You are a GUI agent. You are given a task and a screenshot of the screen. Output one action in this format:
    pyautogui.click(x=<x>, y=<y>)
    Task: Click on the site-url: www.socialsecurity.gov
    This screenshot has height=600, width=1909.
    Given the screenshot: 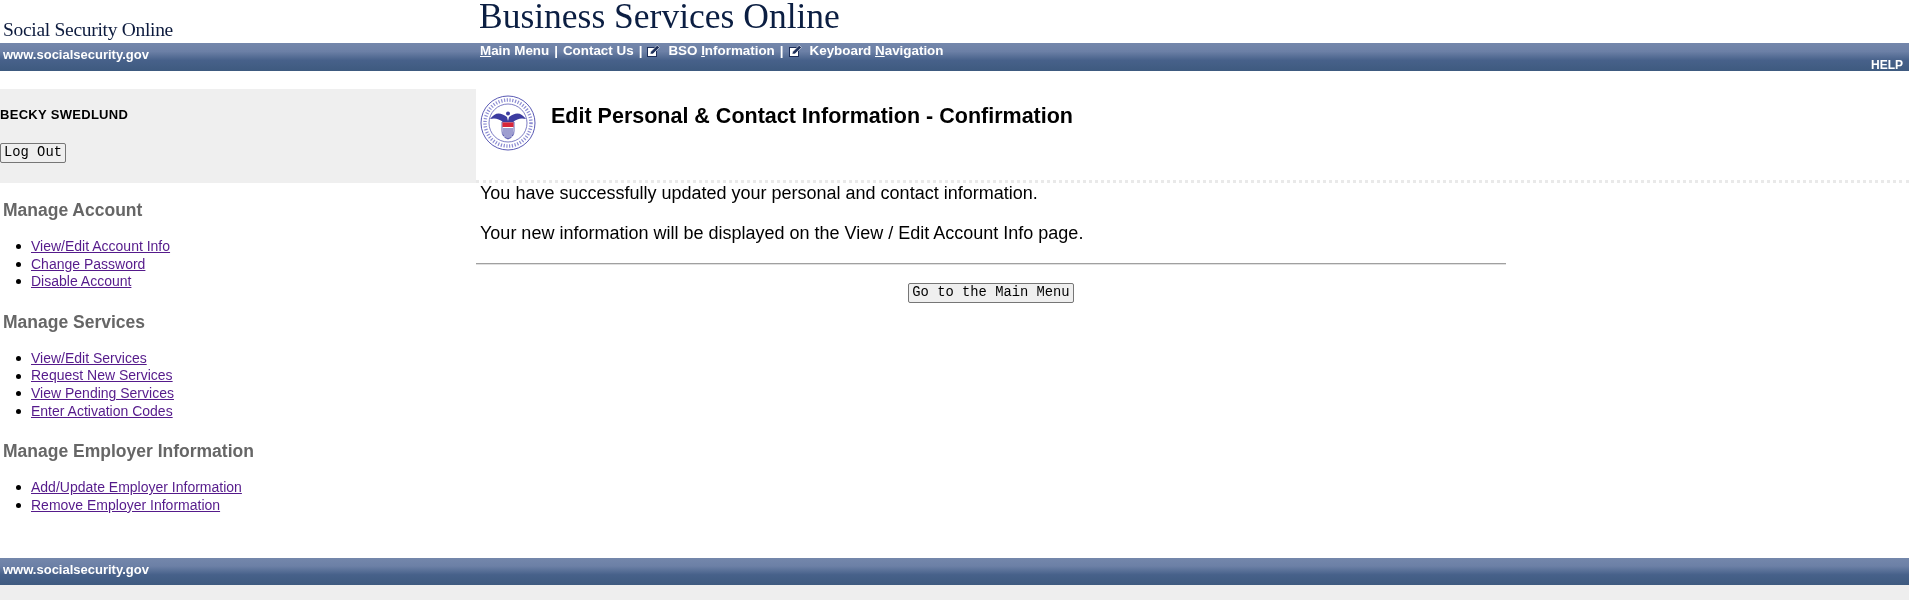 What is the action you would take?
    pyautogui.click(x=76, y=54)
    